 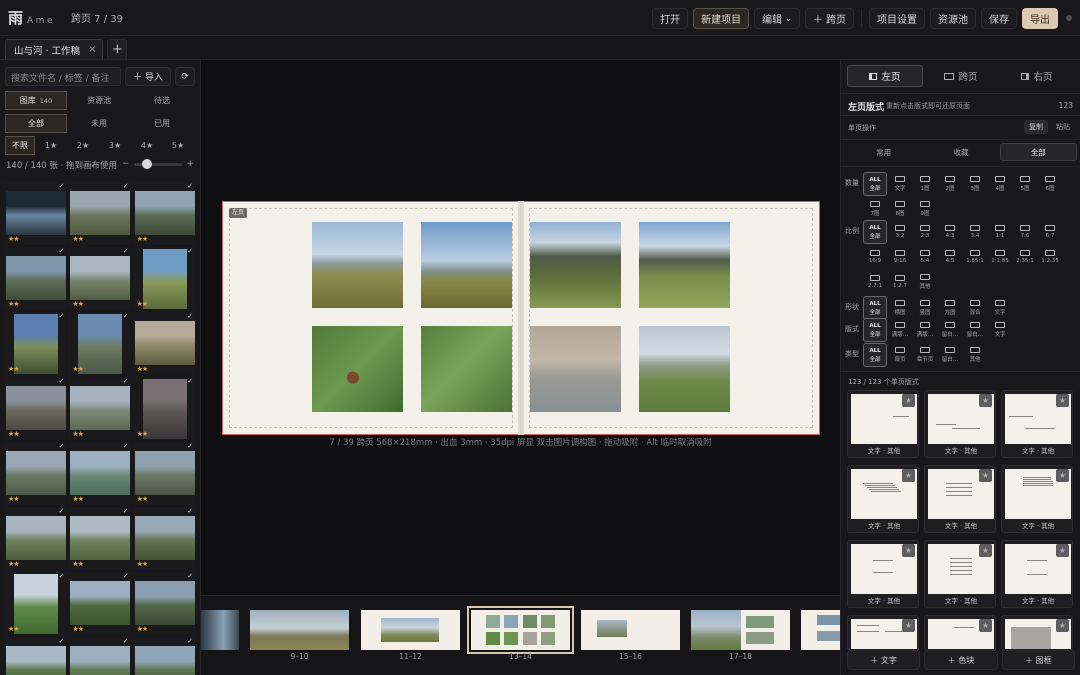 I want to click on facet-option: 9图, so click(x=925, y=209).